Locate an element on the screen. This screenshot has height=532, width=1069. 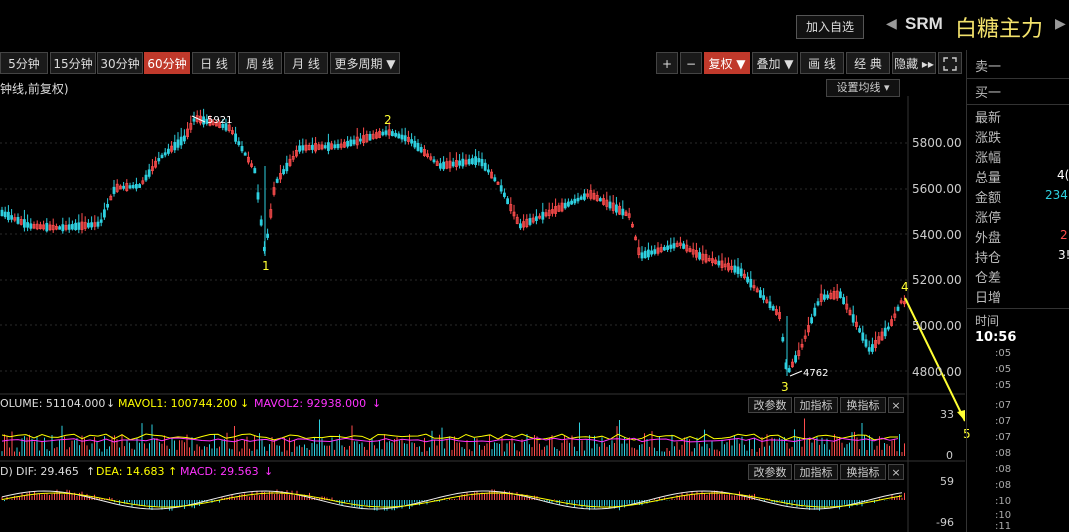
more-periods-dropdown: 更多周期 ▼ is located at coordinates (365, 63).